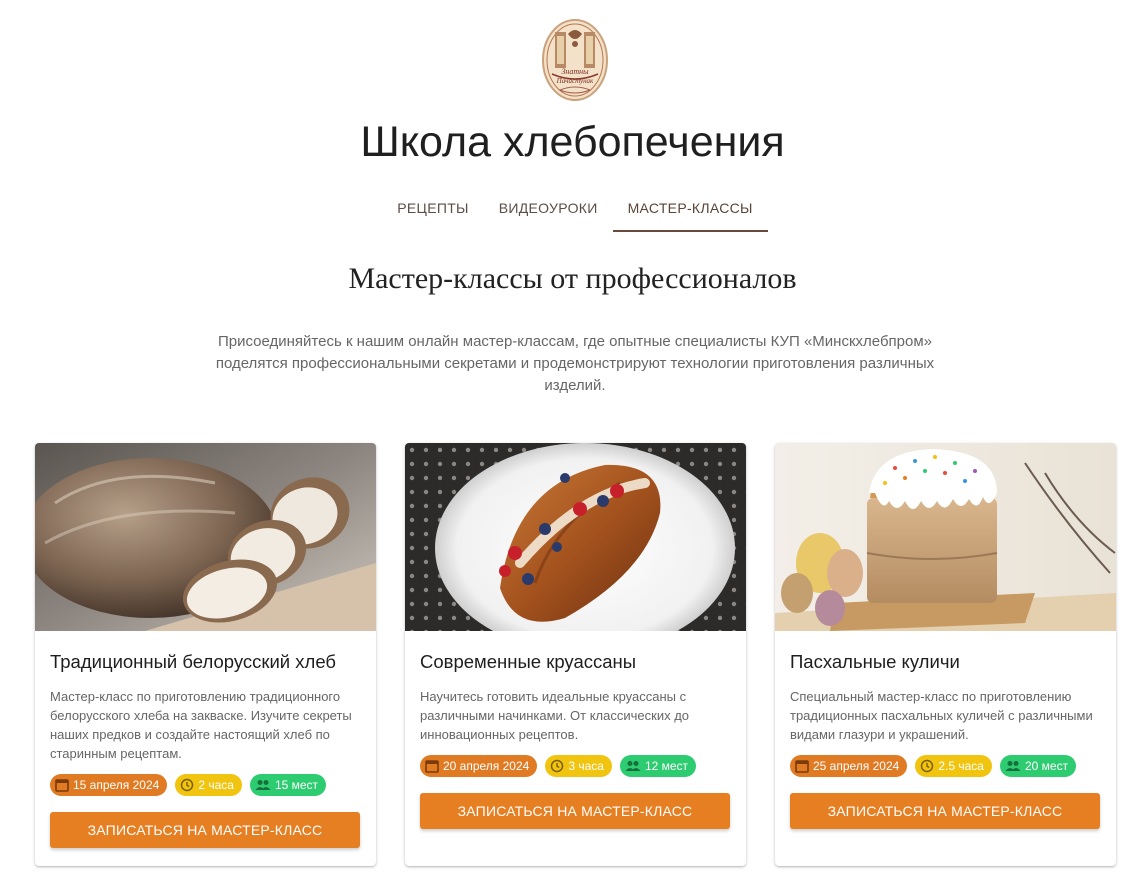 The height and width of the screenshot is (893, 1145). Describe the element at coordinates (572, 142) in the screenshot. I see `site-title: Школа хлебопечения` at that location.